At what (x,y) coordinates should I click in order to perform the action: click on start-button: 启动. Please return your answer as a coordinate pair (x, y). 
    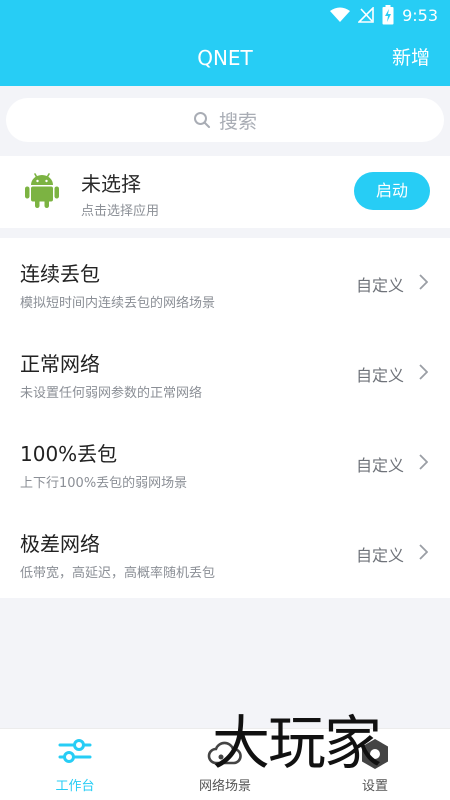
    Looking at the image, I should click on (392, 191).